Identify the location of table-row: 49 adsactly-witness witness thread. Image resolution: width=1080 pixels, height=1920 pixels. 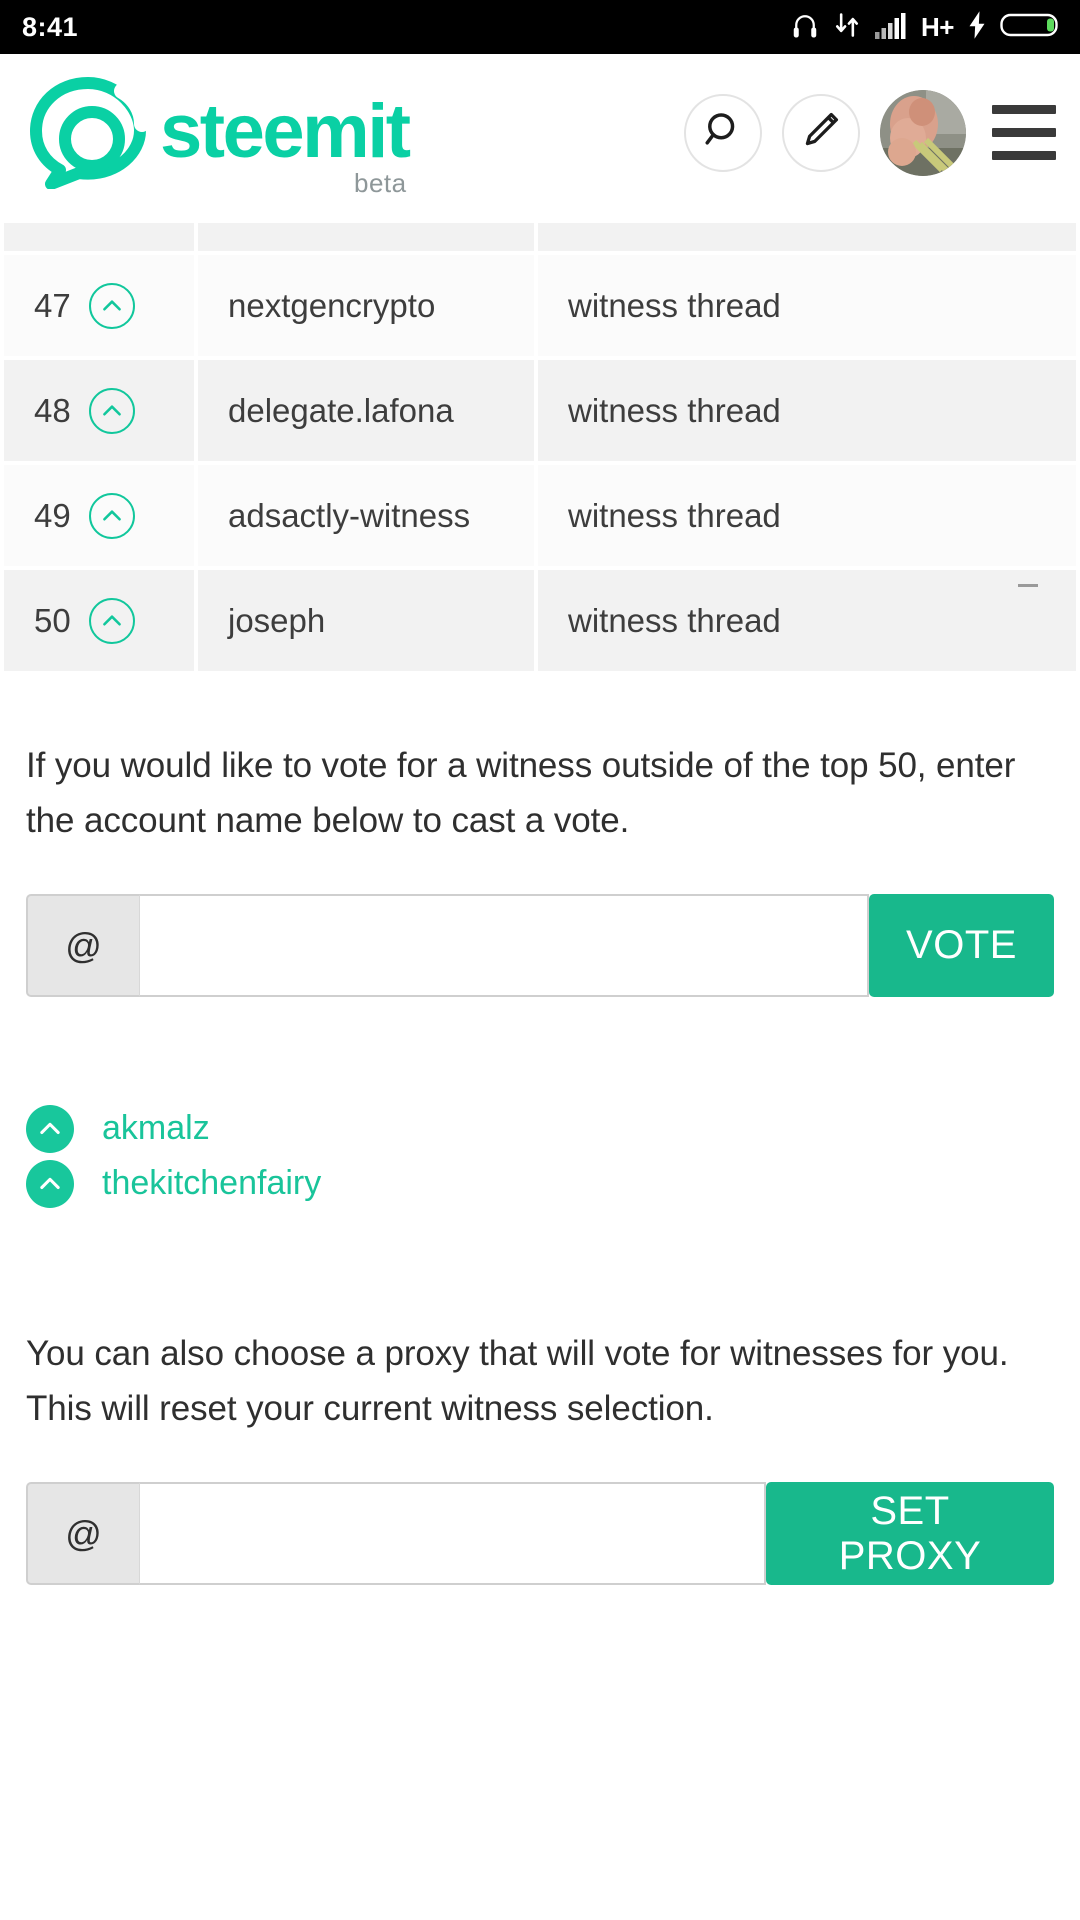
(540, 515).